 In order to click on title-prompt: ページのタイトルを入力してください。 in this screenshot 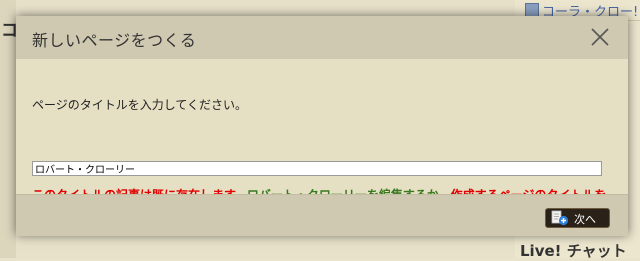, I will do `click(140, 105)`.